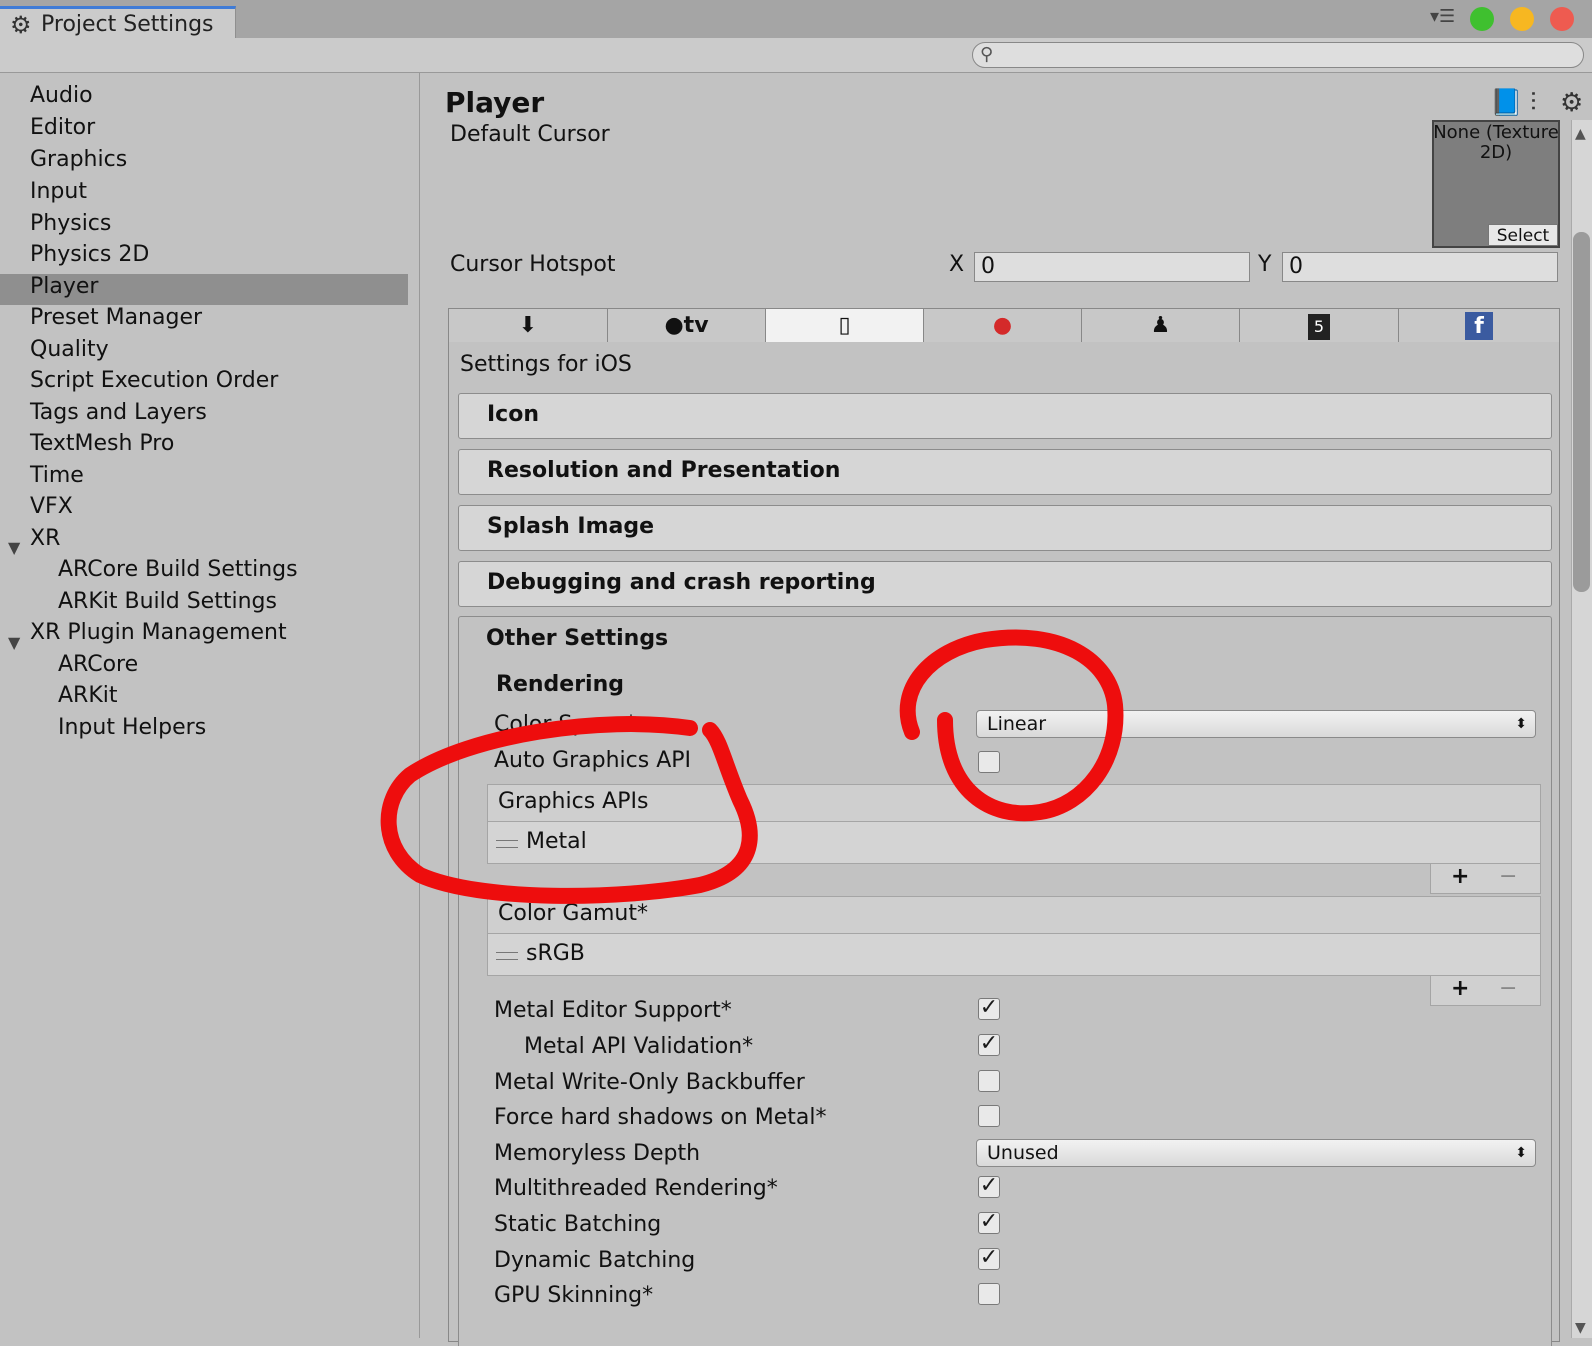 This screenshot has height=1346, width=1592. I want to click on rendering-header: Rendering, so click(560, 684).